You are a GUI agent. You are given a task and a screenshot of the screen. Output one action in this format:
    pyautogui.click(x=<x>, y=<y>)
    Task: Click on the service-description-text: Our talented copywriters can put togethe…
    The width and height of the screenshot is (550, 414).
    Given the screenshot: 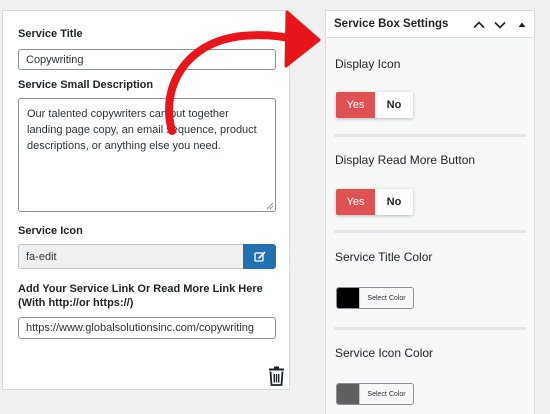 What is the action you would take?
    pyautogui.click(x=142, y=130)
    